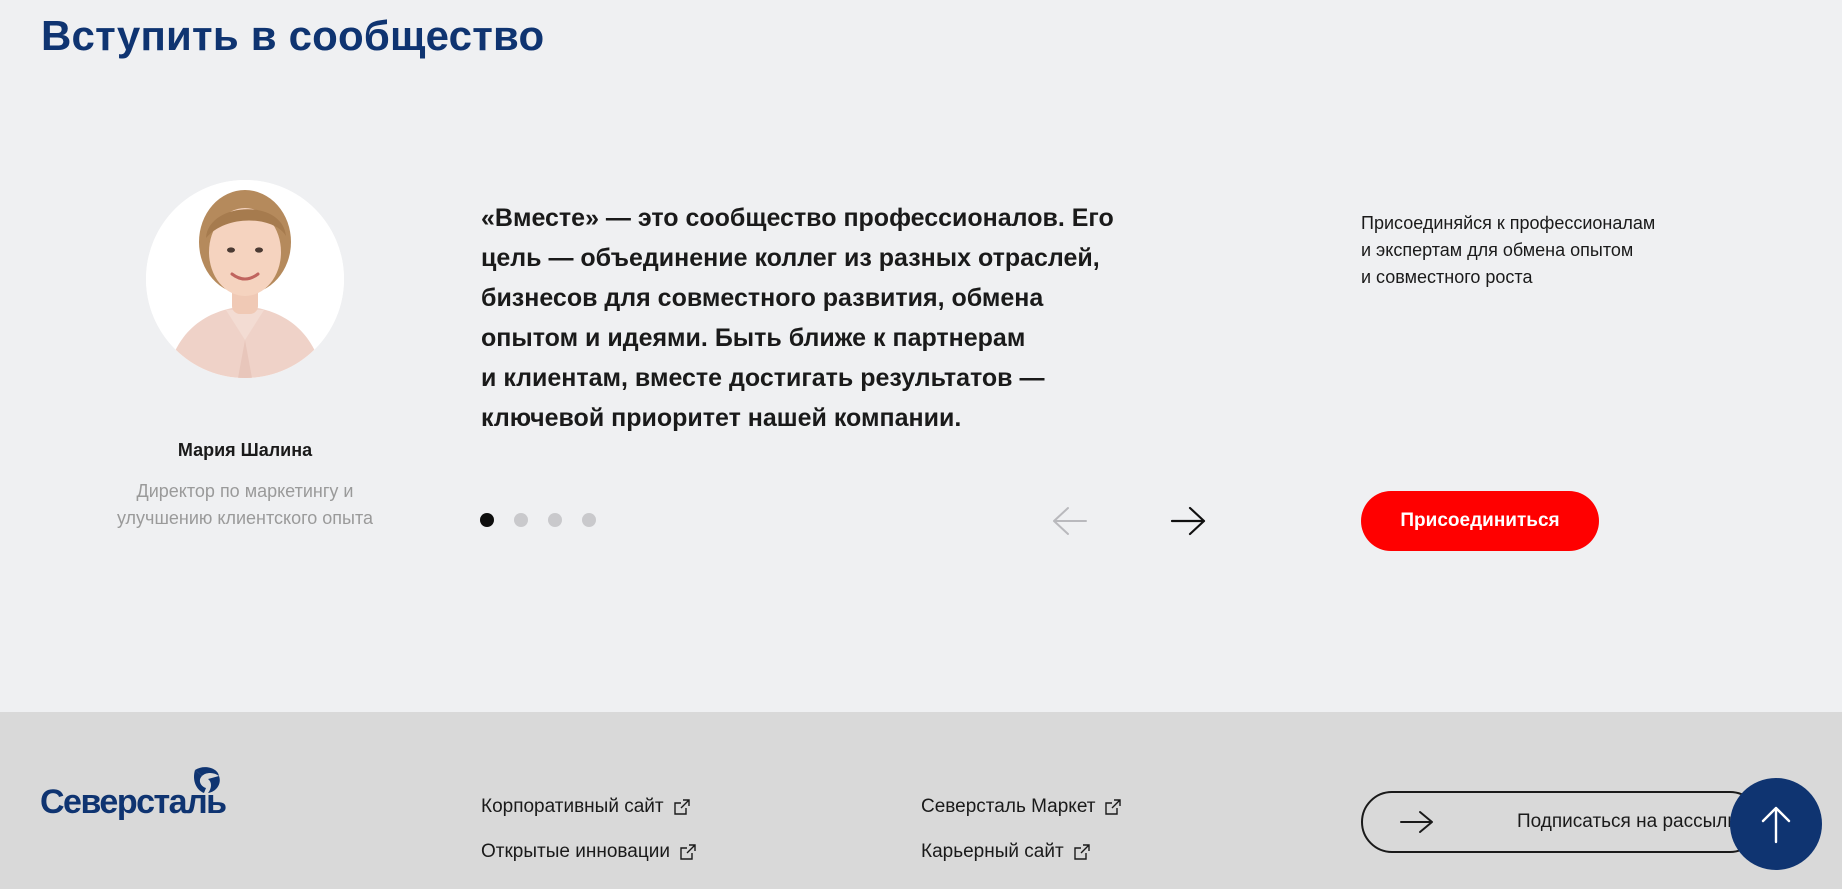 This screenshot has width=1842, height=889. I want to click on subscribe-label: Подписаться на рассылку, so click(1631, 821).